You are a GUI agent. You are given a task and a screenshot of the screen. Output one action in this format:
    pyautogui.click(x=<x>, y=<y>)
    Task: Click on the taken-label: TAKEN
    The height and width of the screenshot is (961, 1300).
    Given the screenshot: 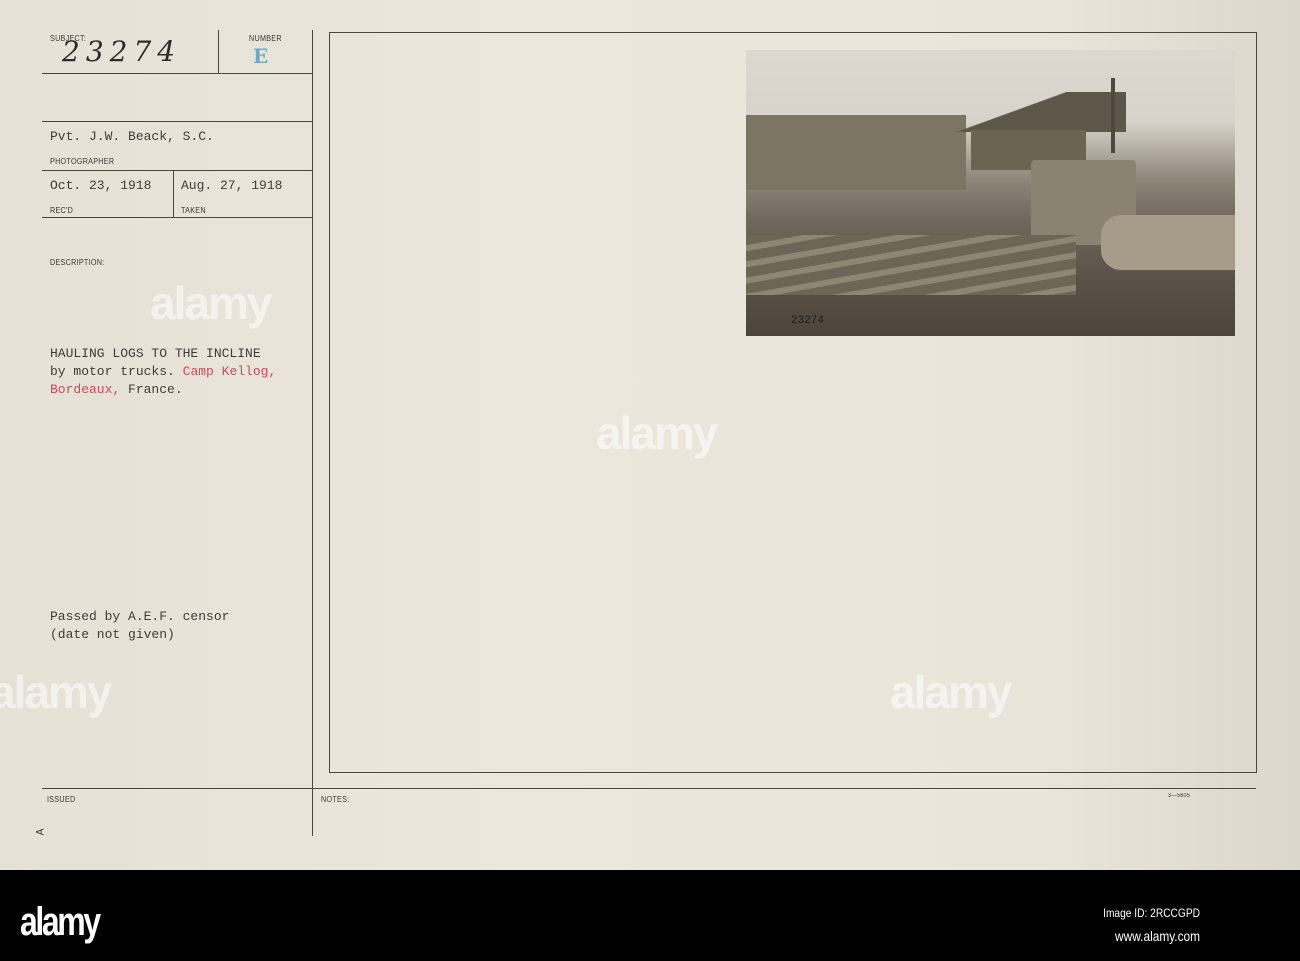 What is the action you would take?
    pyautogui.click(x=193, y=210)
    